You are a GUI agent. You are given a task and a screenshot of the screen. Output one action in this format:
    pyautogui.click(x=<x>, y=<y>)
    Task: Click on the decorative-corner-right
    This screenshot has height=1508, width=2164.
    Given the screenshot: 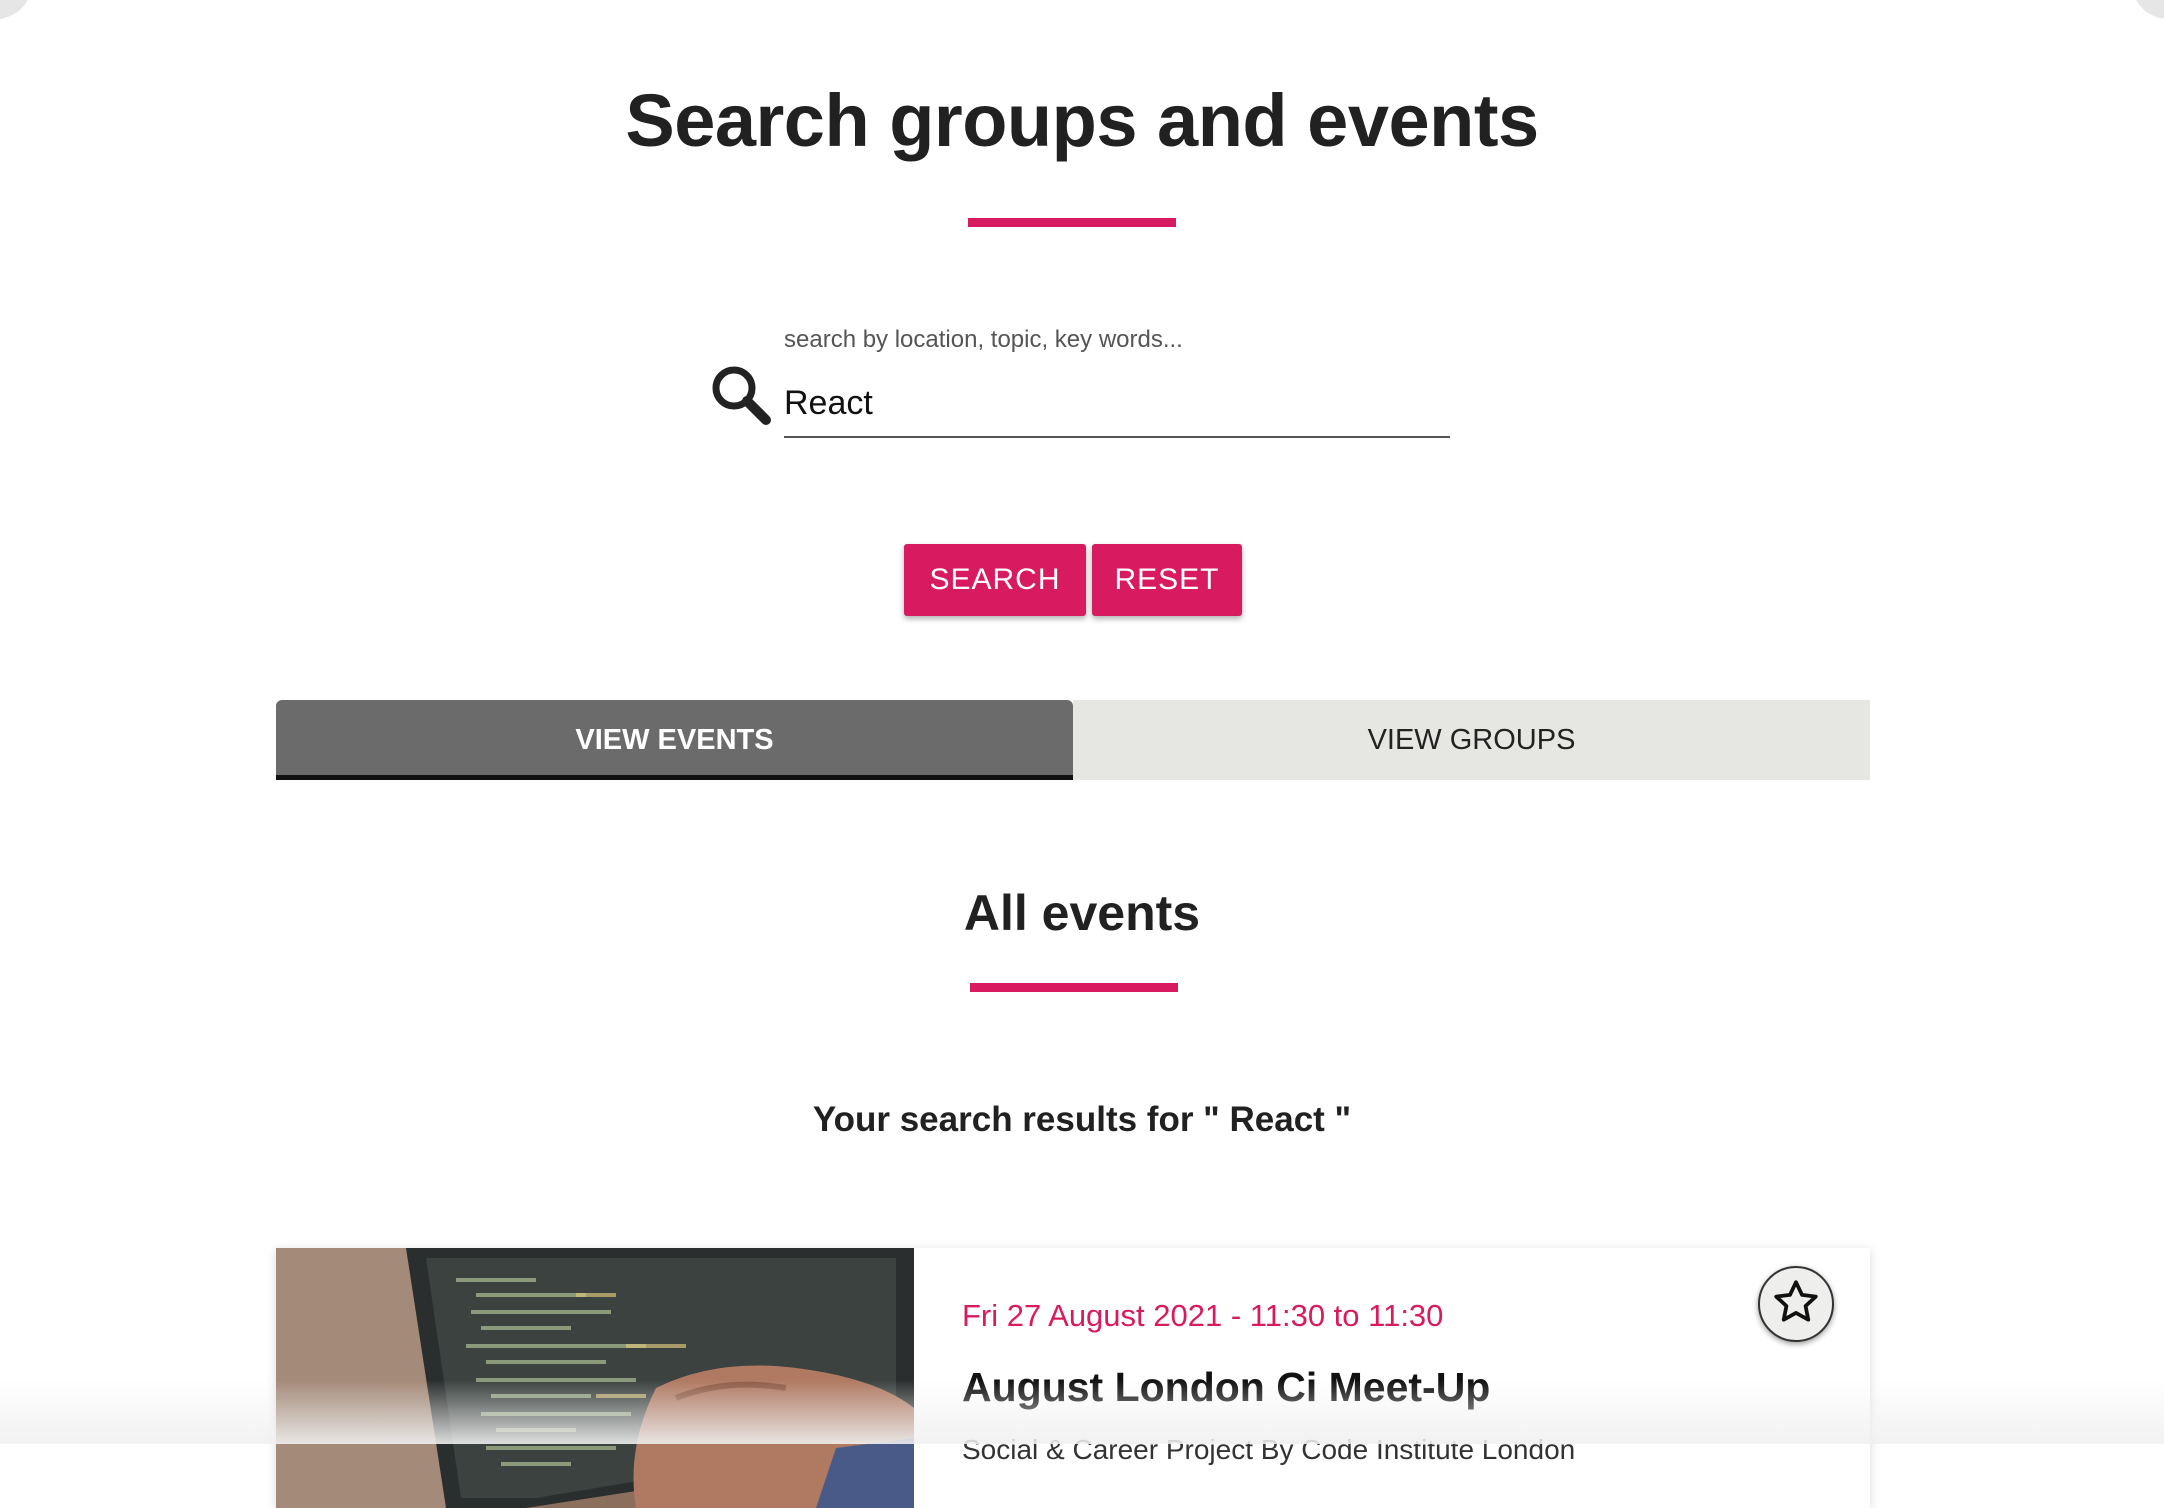 What is the action you would take?
    pyautogui.click(x=2149, y=10)
    